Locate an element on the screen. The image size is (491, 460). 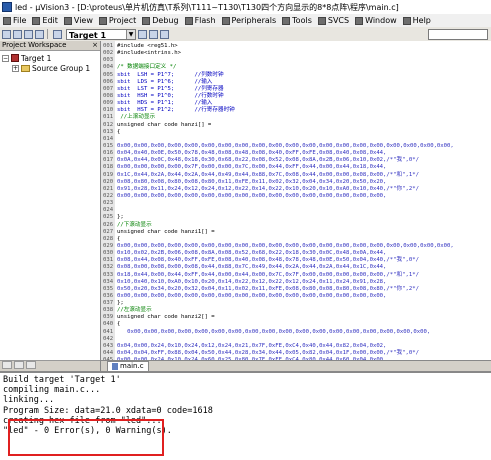
line-number: 002 is located at coordinates (108, 53).